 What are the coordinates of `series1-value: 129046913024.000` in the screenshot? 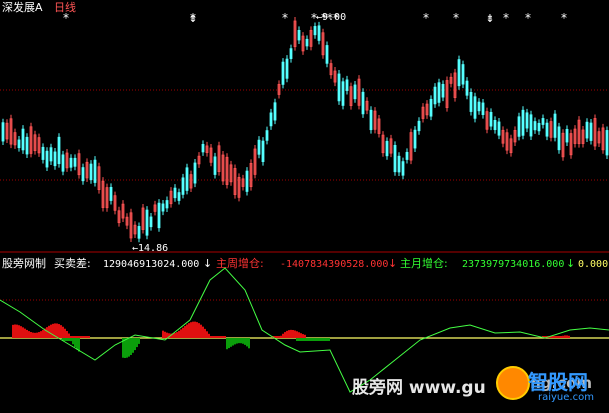 It's located at (151, 264).